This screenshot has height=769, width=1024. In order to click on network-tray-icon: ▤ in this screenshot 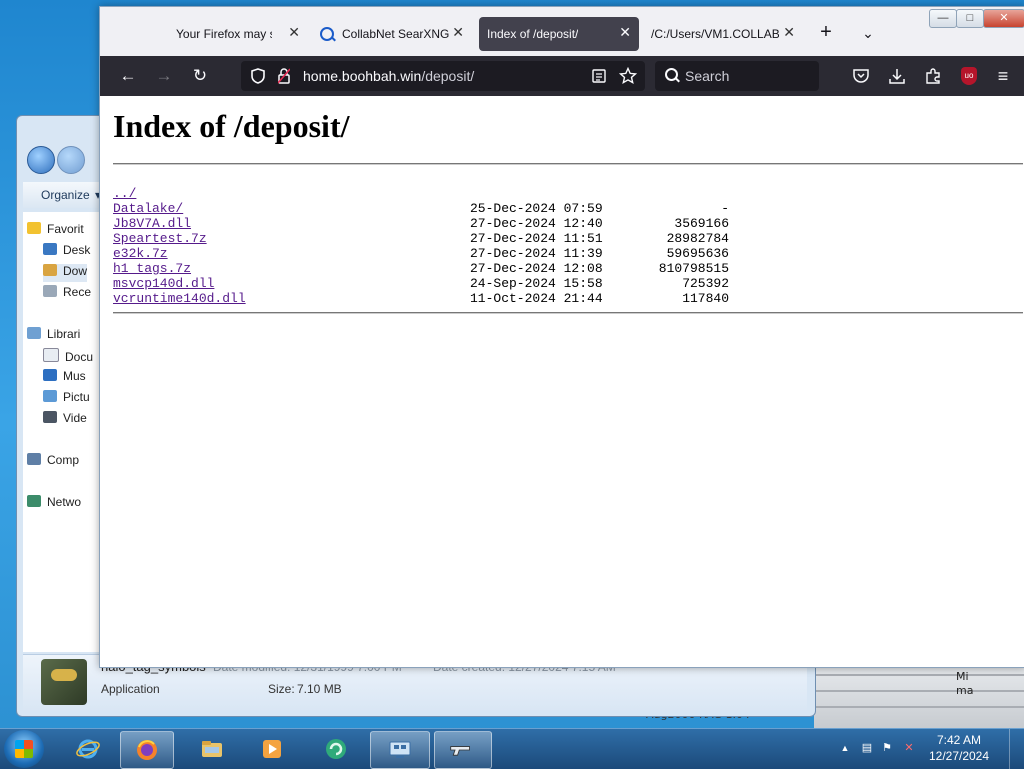, I will do `click(867, 748)`.